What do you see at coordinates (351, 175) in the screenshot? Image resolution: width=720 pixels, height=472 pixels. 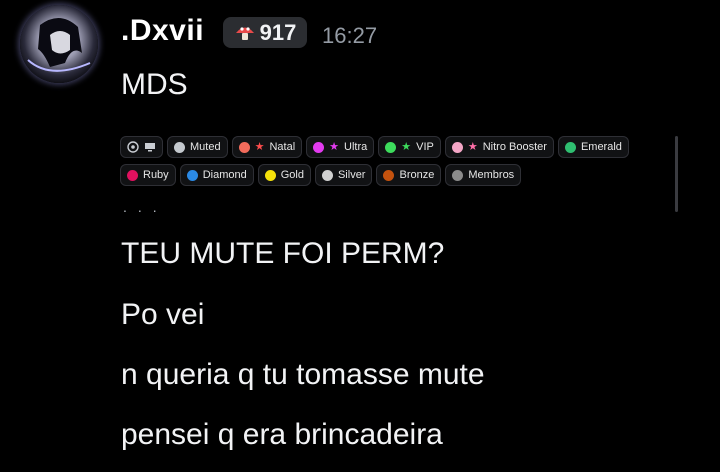 I see `role-label: Silver` at bounding box center [351, 175].